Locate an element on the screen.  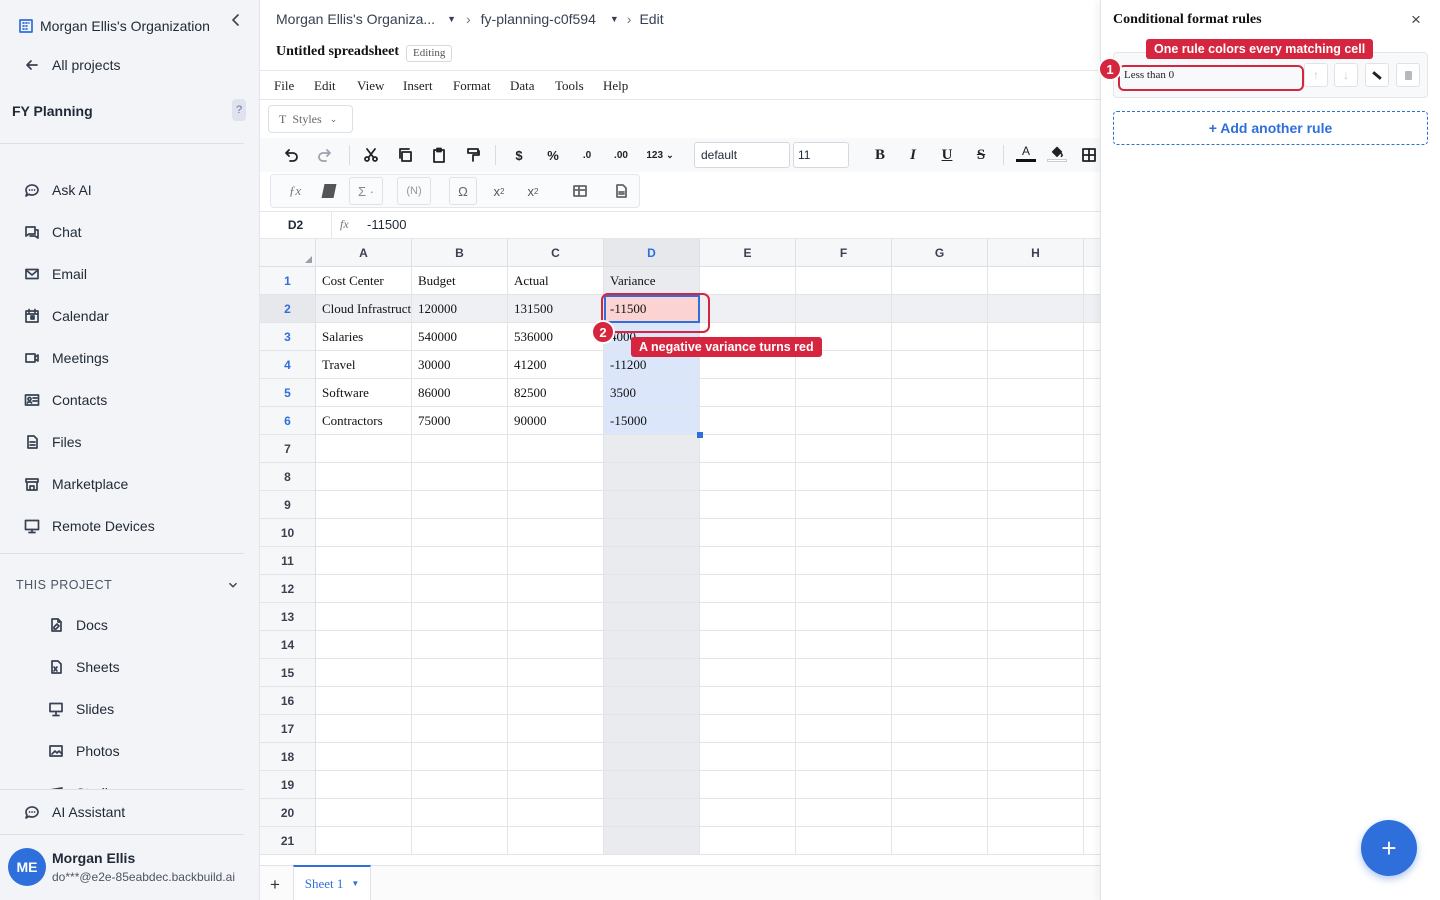
doc-title: Untitled spreadsheet is located at coordinates (337, 52).